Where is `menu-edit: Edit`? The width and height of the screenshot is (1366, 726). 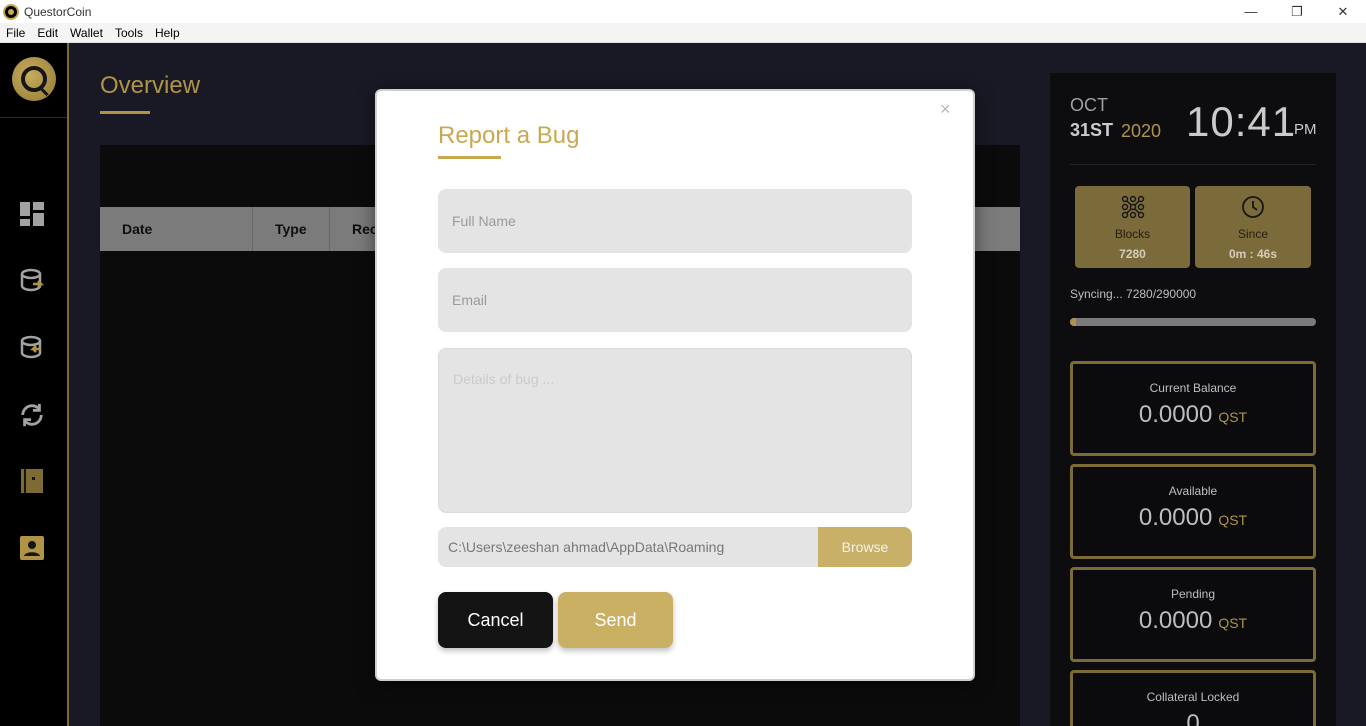 menu-edit: Edit is located at coordinates (47, 33).